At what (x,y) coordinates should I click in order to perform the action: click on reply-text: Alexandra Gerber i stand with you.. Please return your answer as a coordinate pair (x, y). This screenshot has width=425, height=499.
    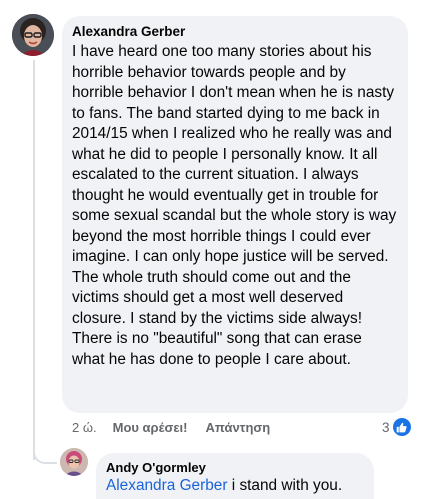
    Looking at the image, I should click on (235, 486).